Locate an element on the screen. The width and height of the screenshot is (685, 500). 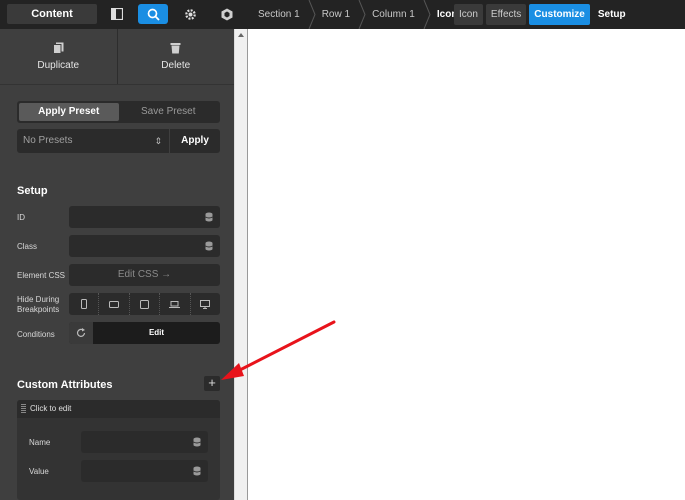
element-actions: Duplicate Delete is located at coordinates (117, 57).